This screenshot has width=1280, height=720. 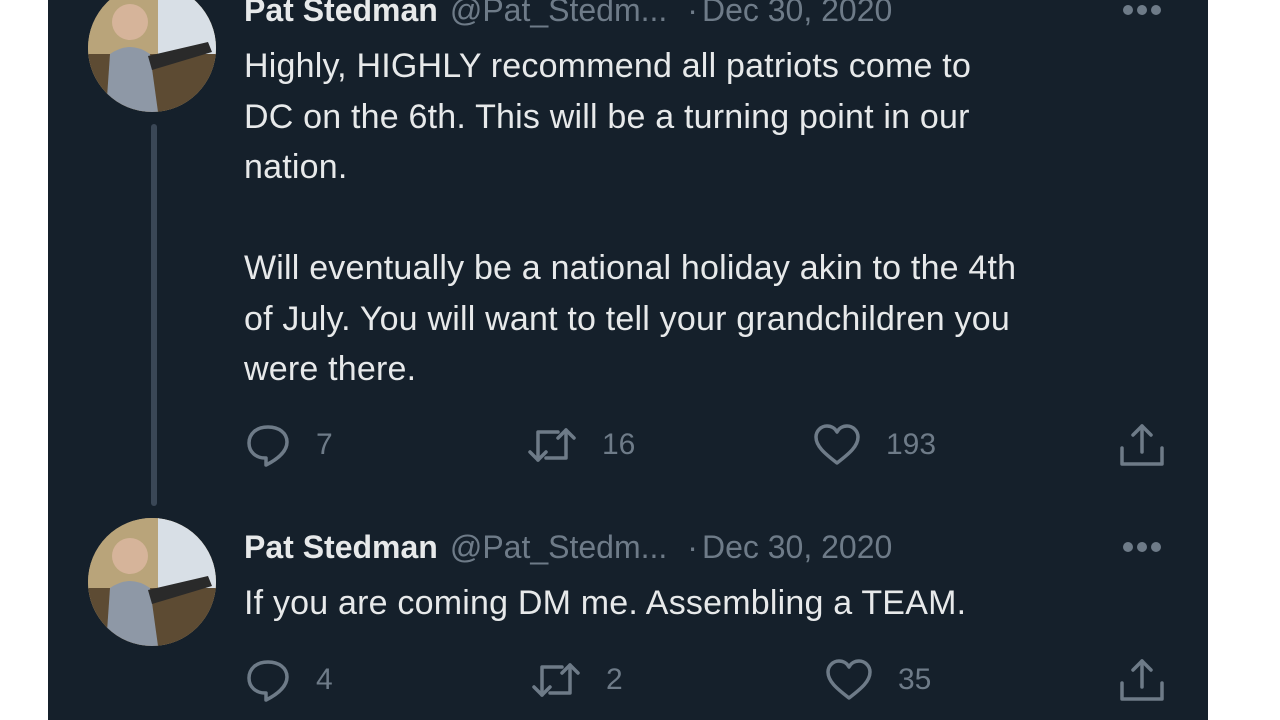 I want to click on like-count: 35, so click(x=915, y=679).